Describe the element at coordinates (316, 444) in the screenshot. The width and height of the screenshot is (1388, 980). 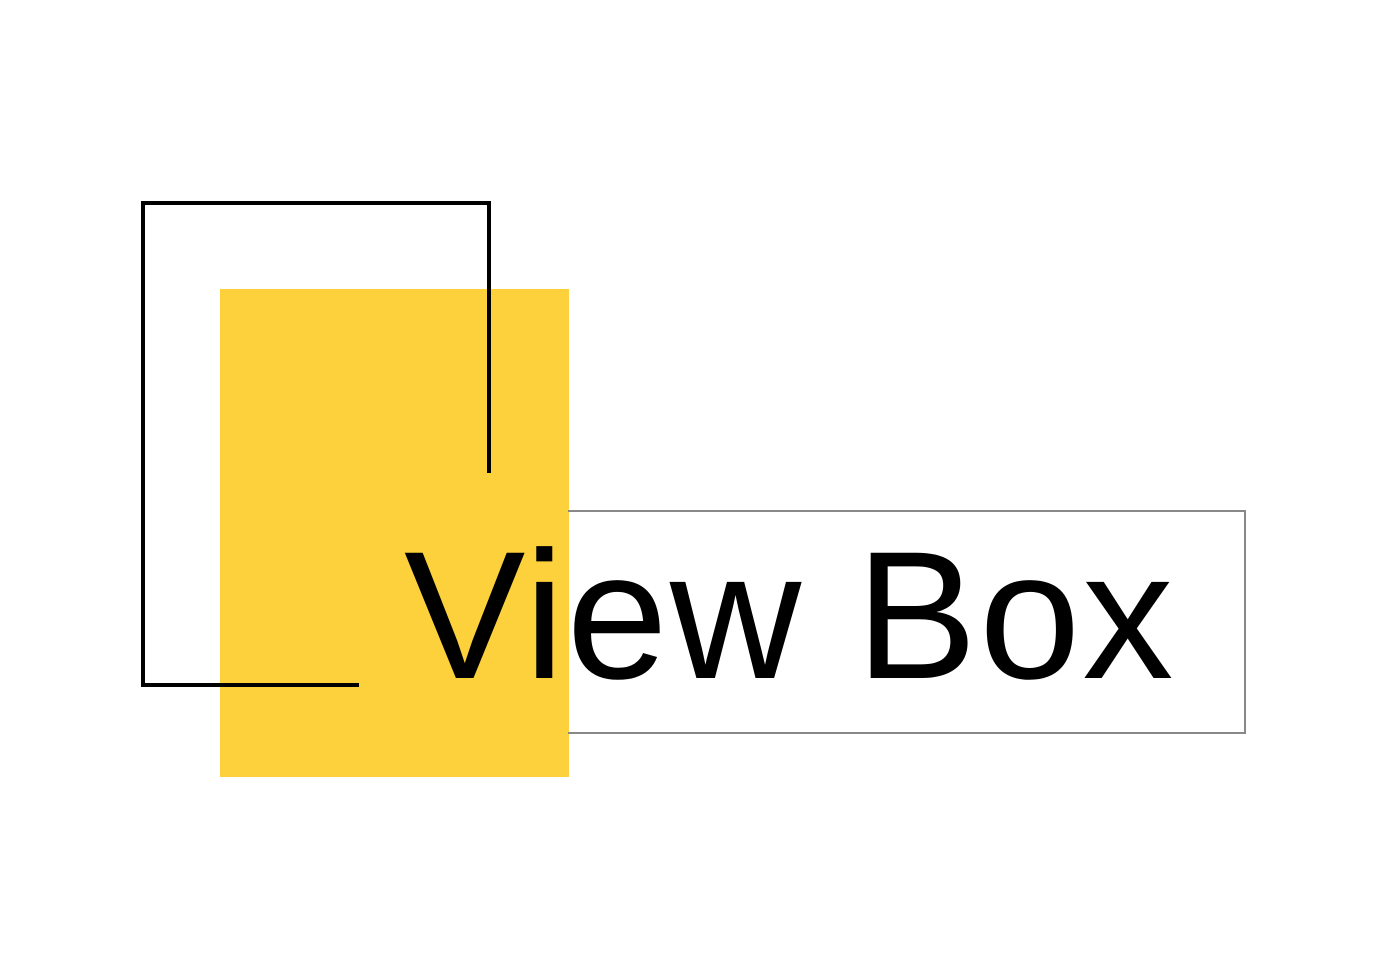
I see `black-outline-frame` at that location.